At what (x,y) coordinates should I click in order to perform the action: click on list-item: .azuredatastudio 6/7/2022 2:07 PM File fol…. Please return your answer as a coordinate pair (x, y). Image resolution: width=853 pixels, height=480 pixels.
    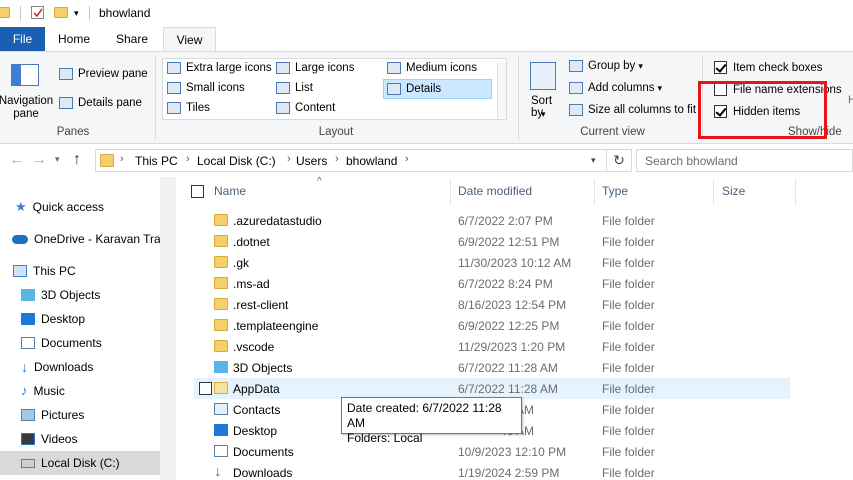
    Looking at the image, I should click on (492, 220).